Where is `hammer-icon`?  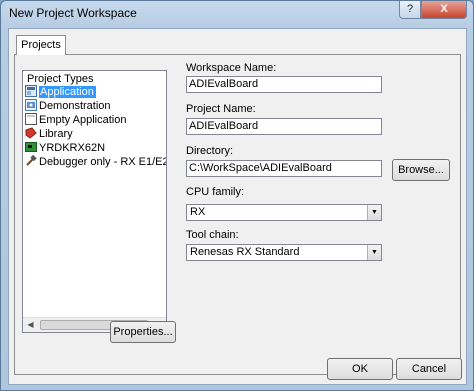
hammer-icon is located at coordinates (31, 161).